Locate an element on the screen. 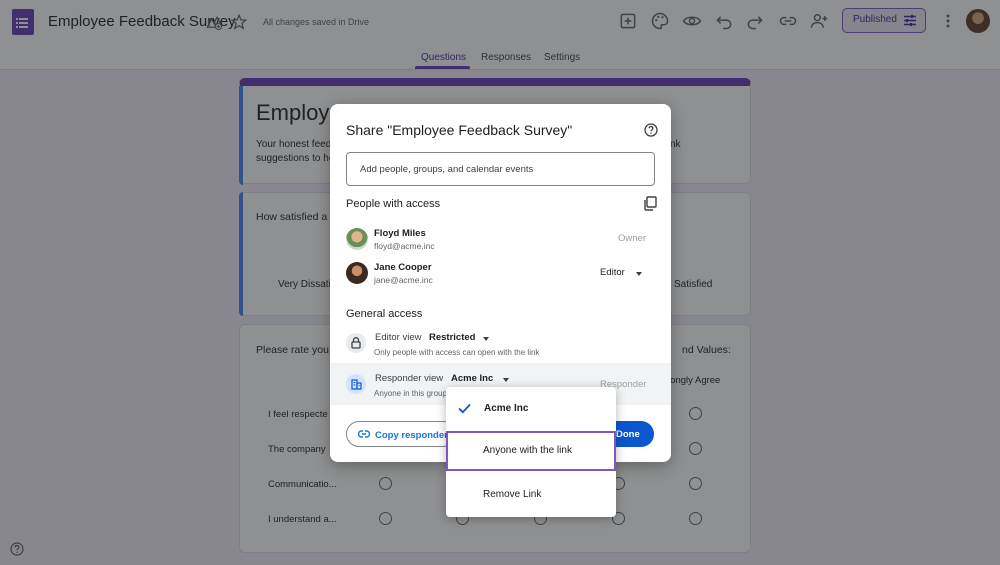  link-icon is located at coordinates (364, 434).